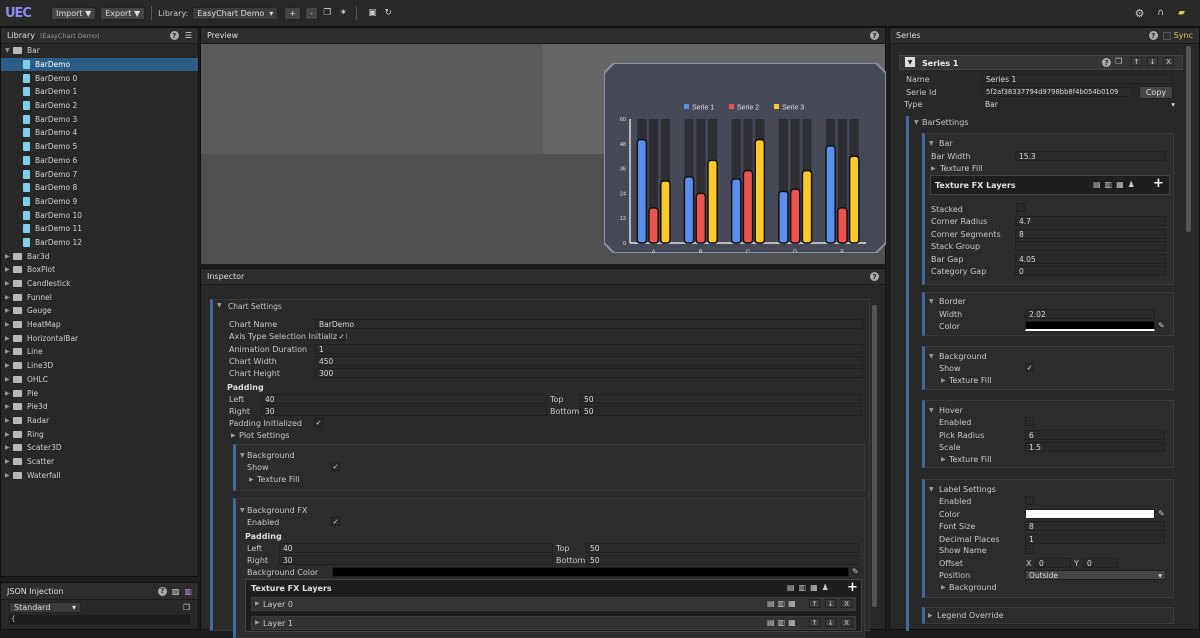 This screenshot has width=1200, height=638. I want to click on add-chart-button: +, so click(292, 13).